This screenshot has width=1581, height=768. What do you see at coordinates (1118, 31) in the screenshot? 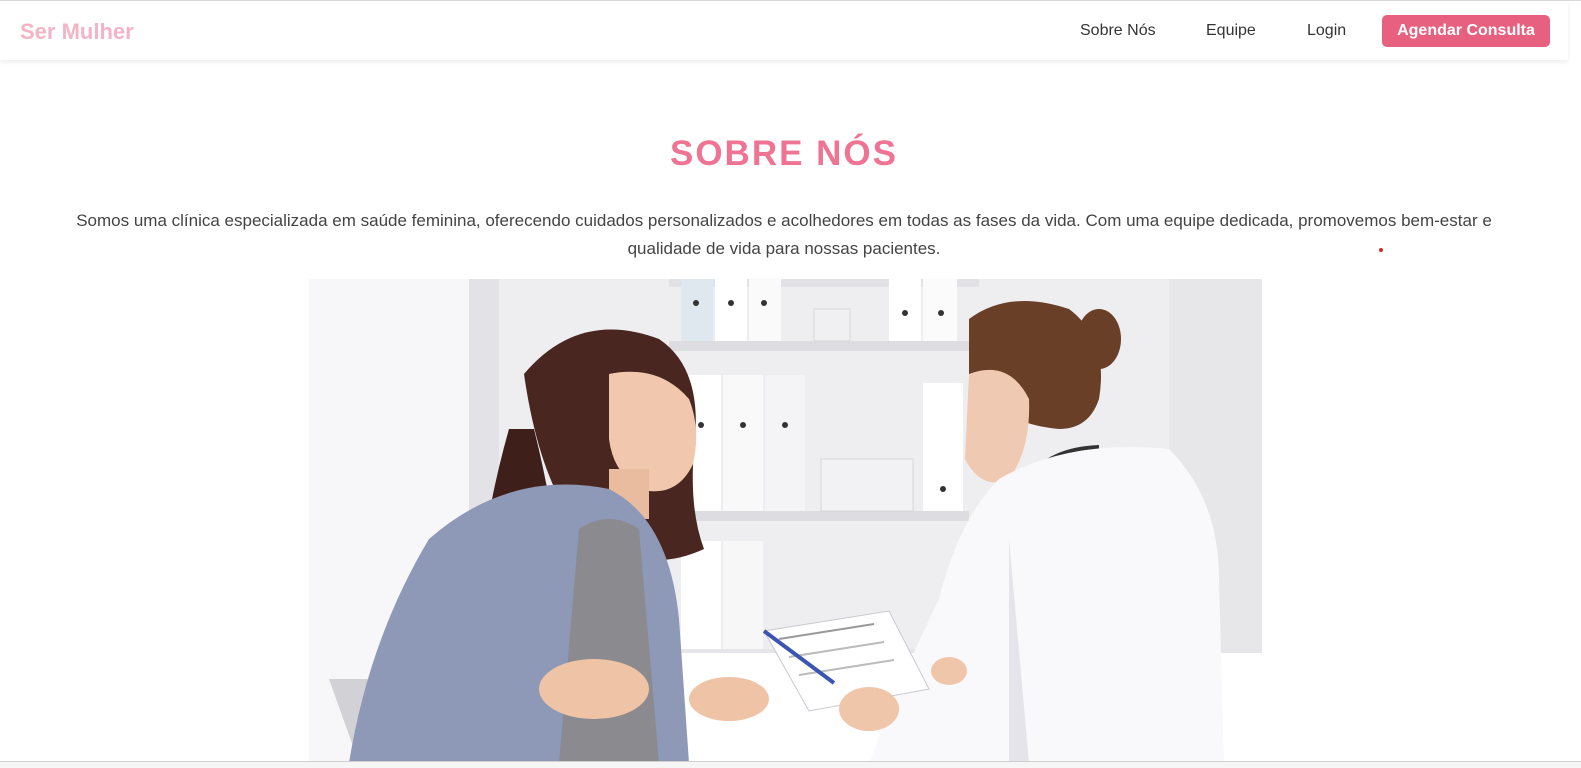
I see `nav-link-sobre-nos: Sobre Nós` at bounding box center [1118, 31].